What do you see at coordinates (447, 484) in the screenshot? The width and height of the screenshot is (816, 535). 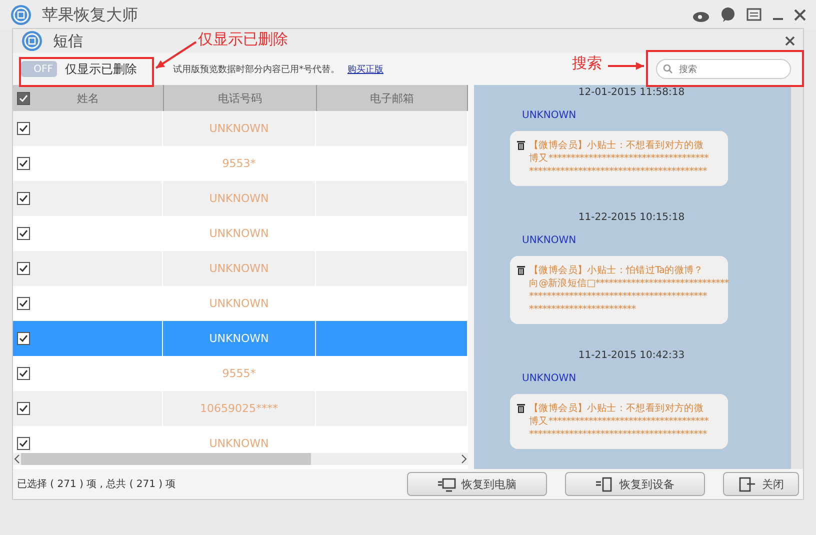 I see `computer-icon` at bounding box center [447, 484].